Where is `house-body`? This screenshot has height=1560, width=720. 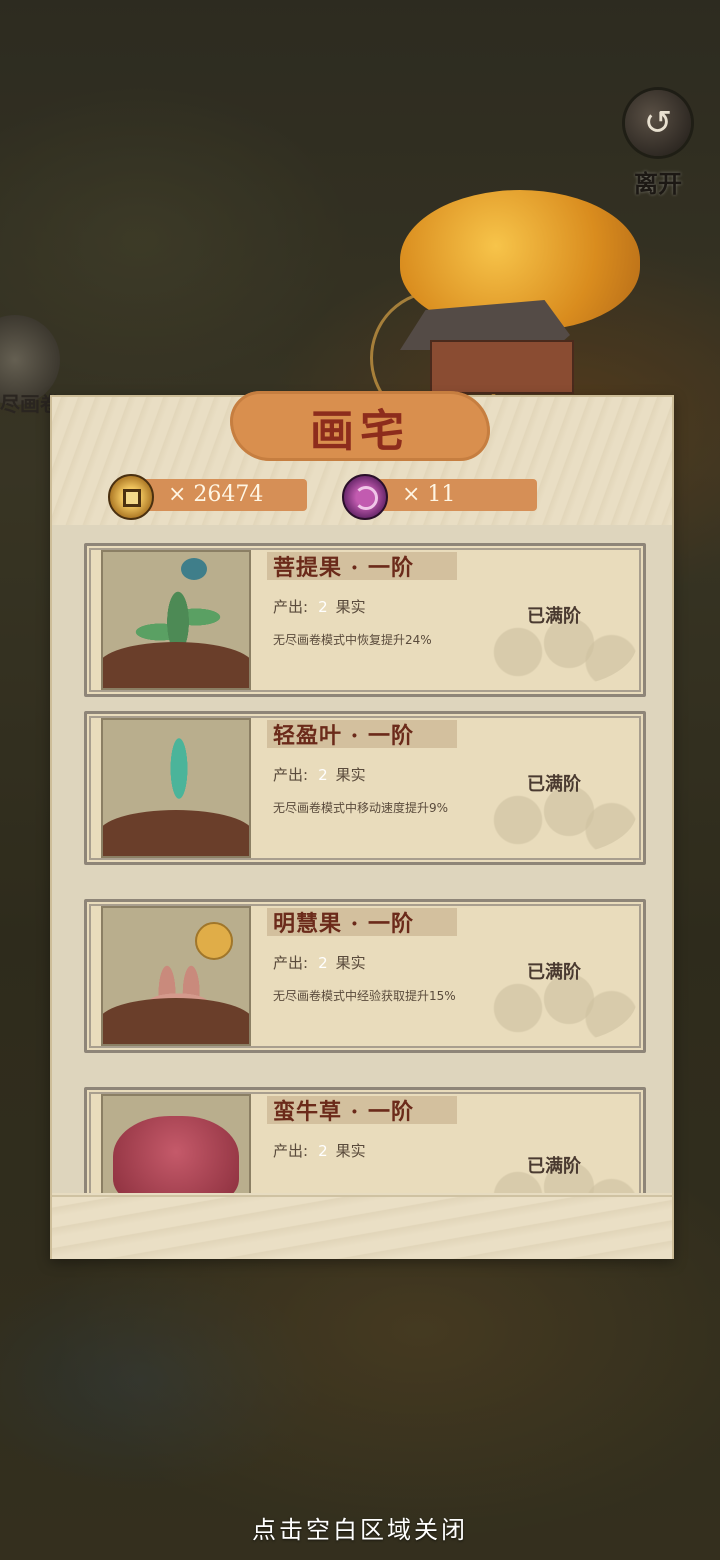
house-body is located at coordinates (502, 367).